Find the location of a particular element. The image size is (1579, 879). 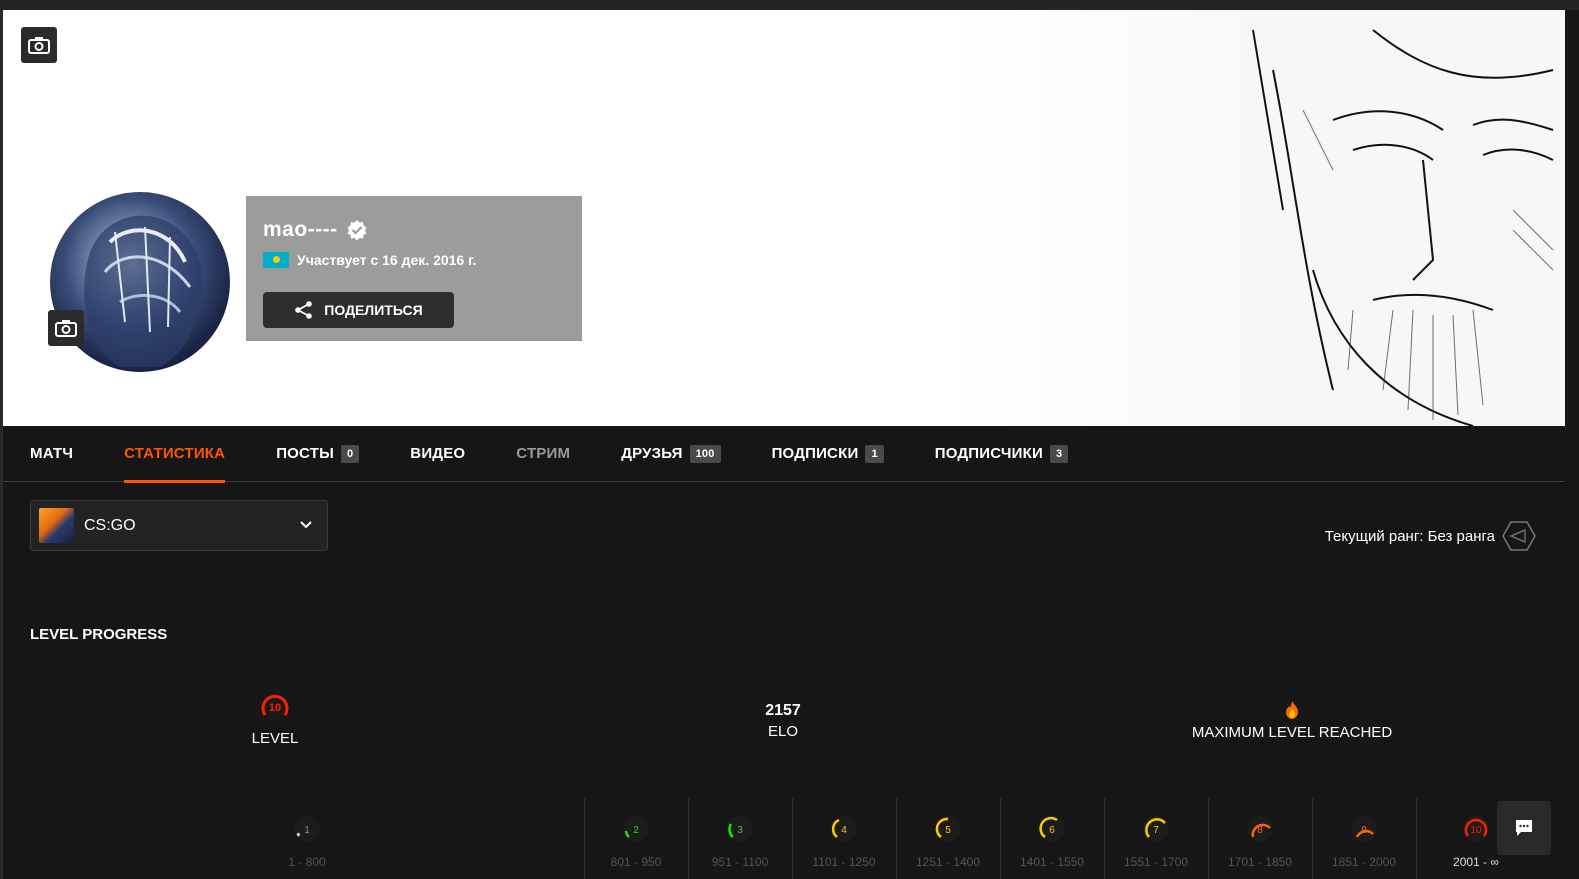

svg-text: 10 is located at coordinates (1476, 830).